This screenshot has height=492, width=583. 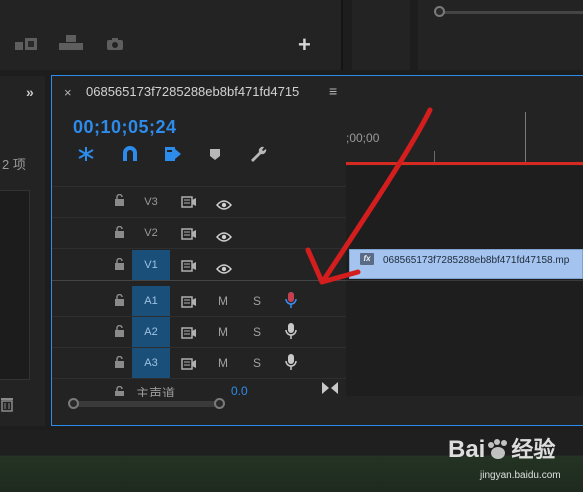 What do you see at coordinates (130, 156) in the screenshot?
I see `snap-magnet-icon` at bounding box center [130, 156].